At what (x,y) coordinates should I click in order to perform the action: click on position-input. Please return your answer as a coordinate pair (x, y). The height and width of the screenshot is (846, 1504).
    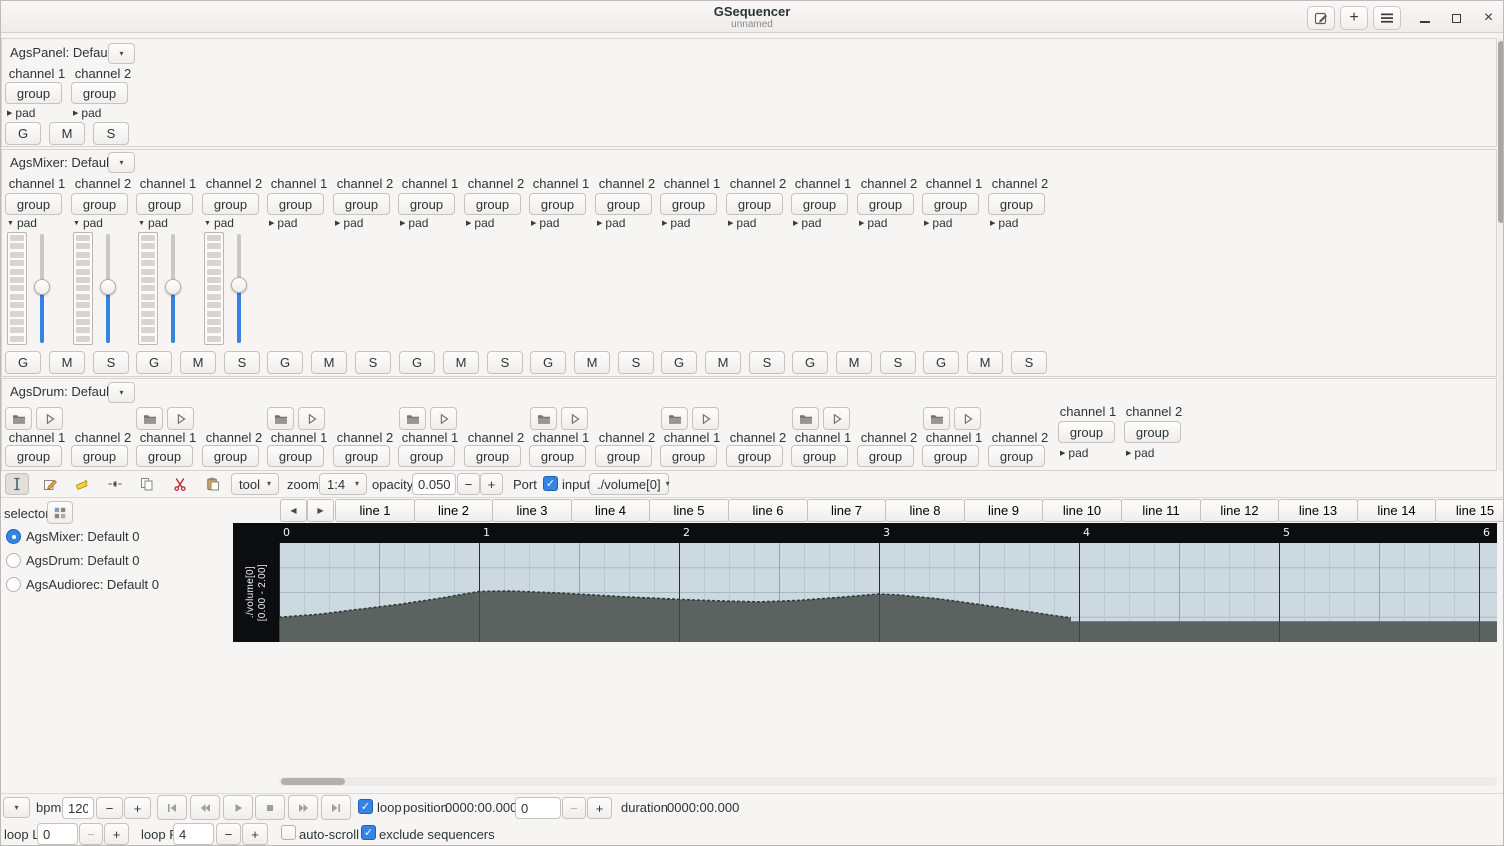
    Looking at the image, I should click on (538, 808).